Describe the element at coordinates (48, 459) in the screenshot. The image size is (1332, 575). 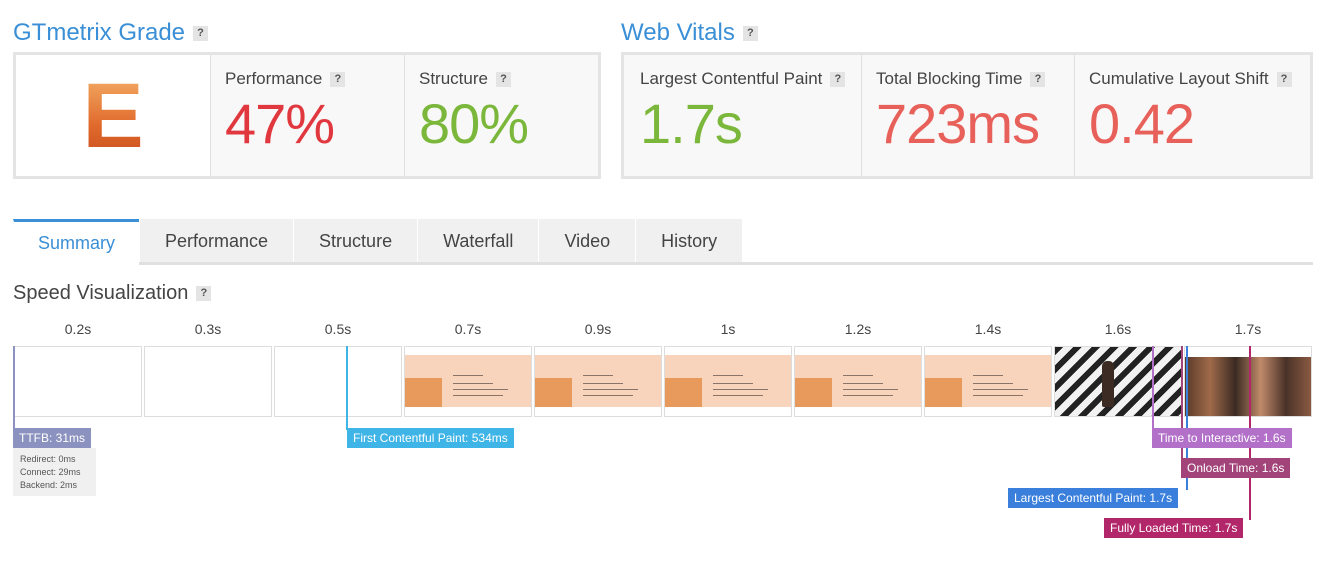
I see `ttfb-redirect: Redirect: 0ms` at that location.